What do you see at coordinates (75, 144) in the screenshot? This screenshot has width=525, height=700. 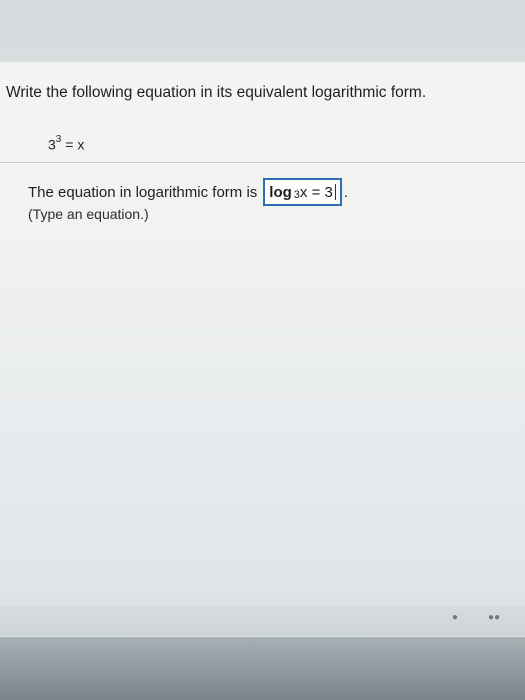 I see `equation-rhs: = x` at bounding box center [75, 144].